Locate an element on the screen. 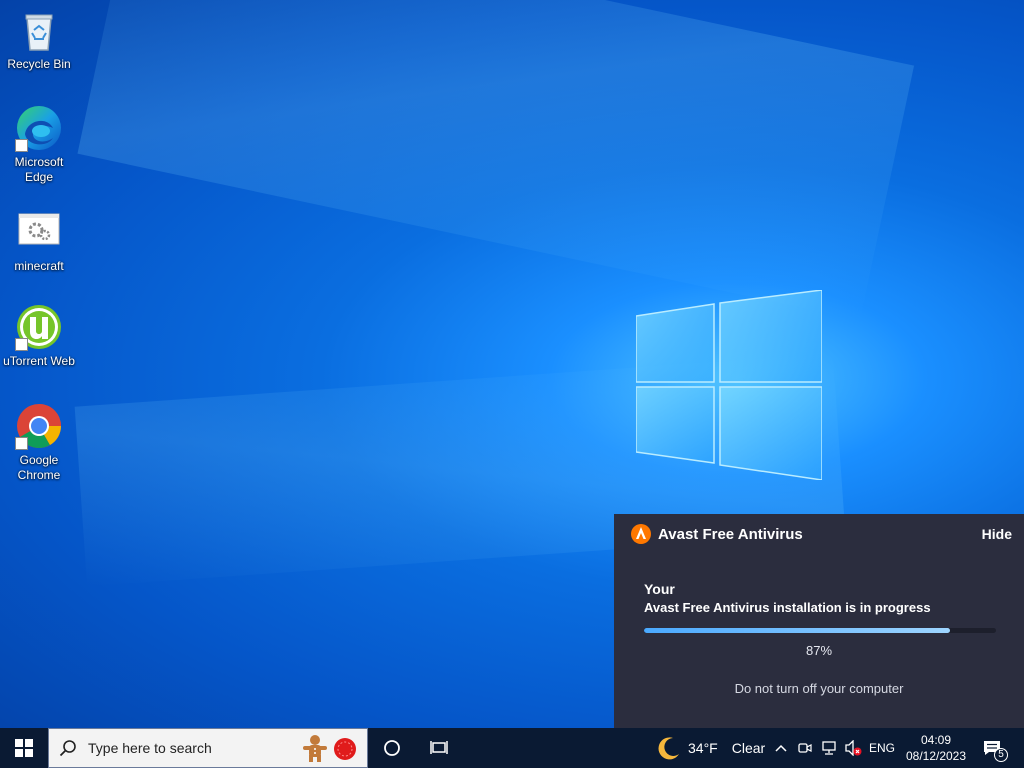 The width and height of the screenshot is (1024, 768). taskbar-search-box: Type here to search is located at coordinates (208, 748).